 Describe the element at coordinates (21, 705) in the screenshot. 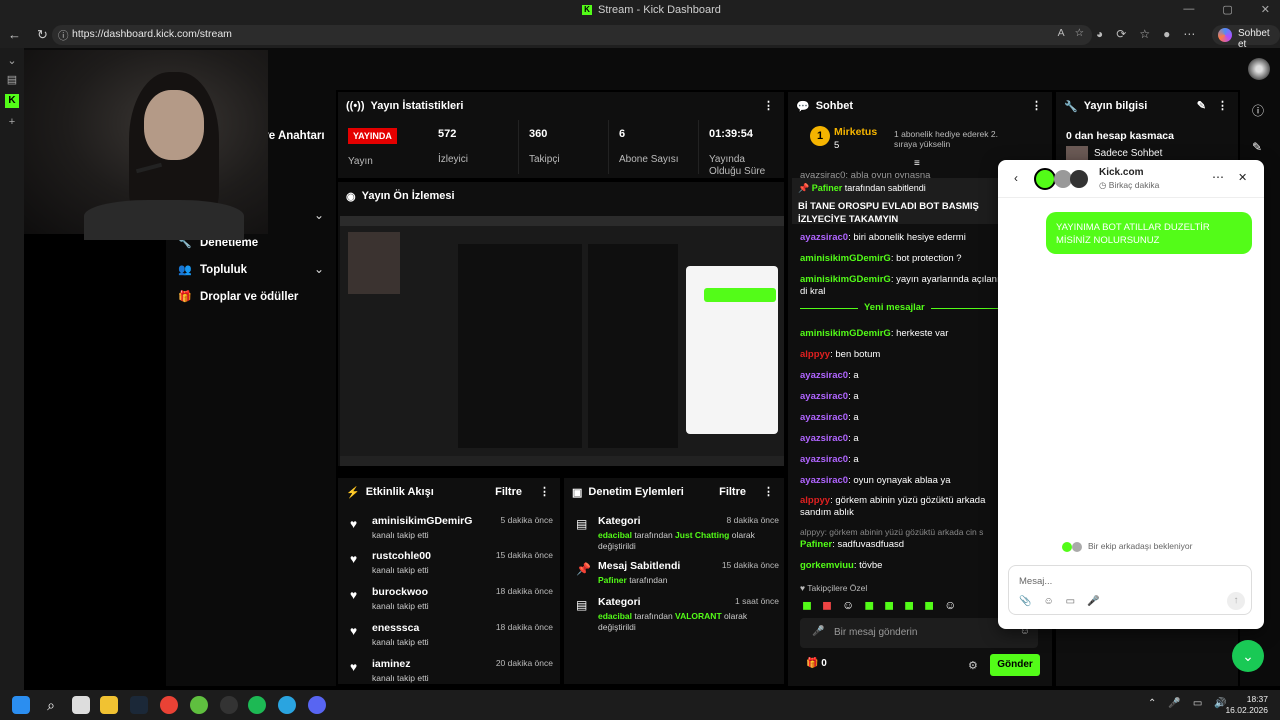

I see `start-icon` at that location.